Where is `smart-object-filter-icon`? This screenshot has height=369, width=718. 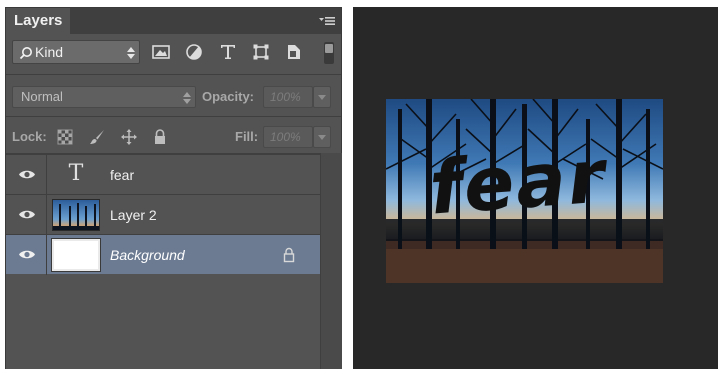
smart-object-filter-icon is located at coordinates (294, 52).